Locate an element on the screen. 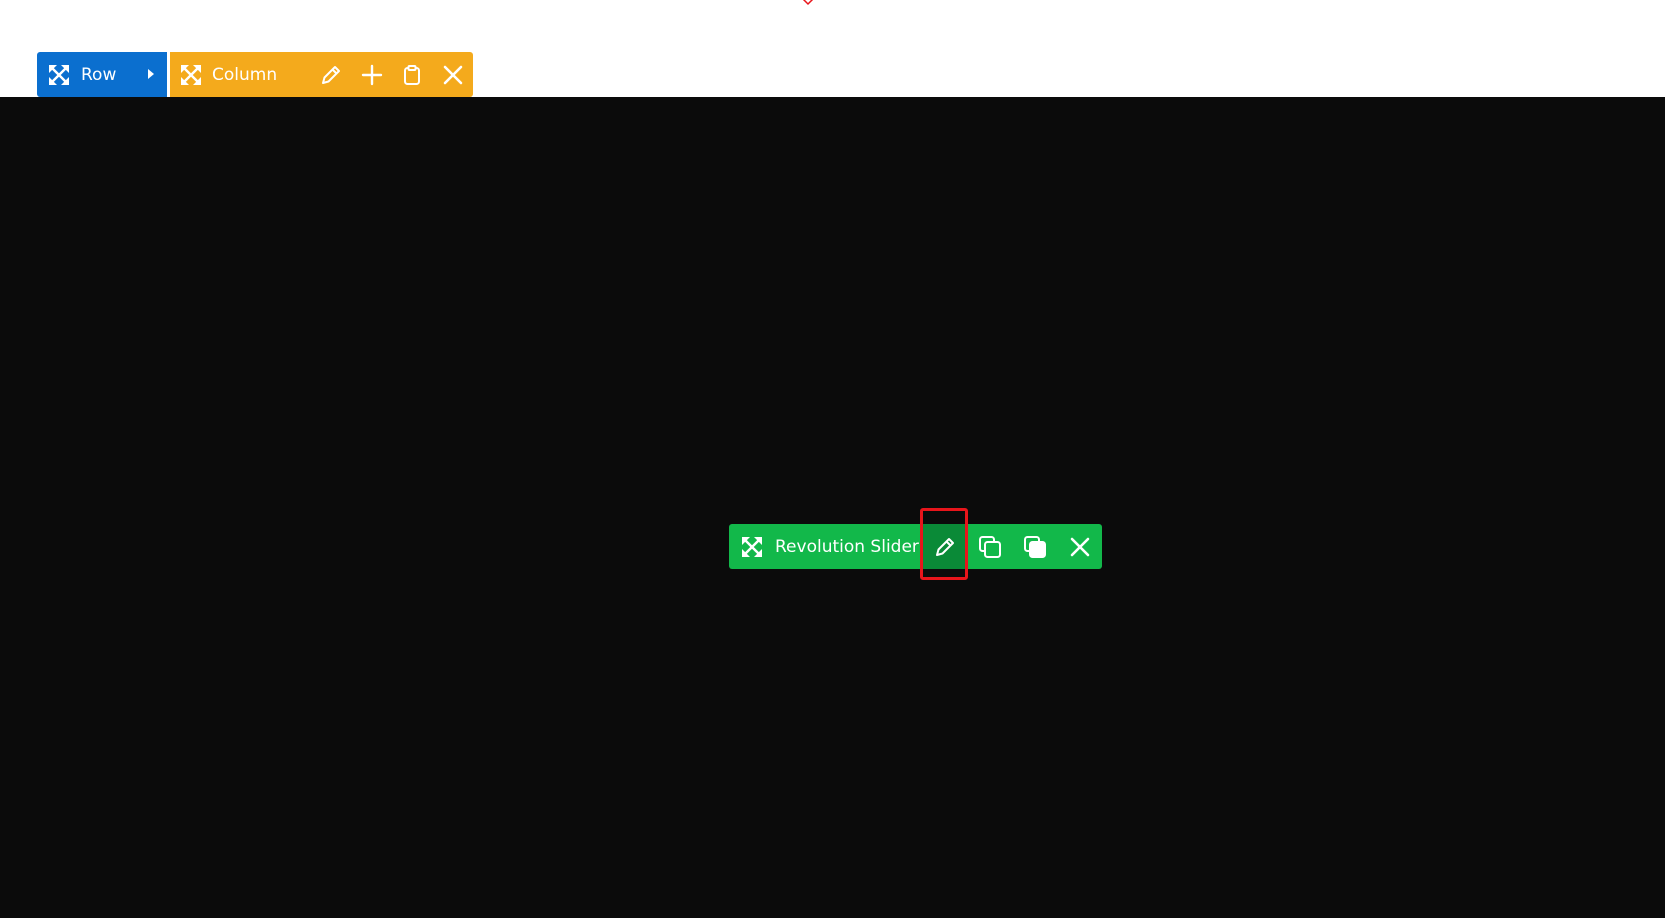 This screenshot has width=1665, height=918. element-toolbar: Revolution Slider is located at coordinates (915, 546).